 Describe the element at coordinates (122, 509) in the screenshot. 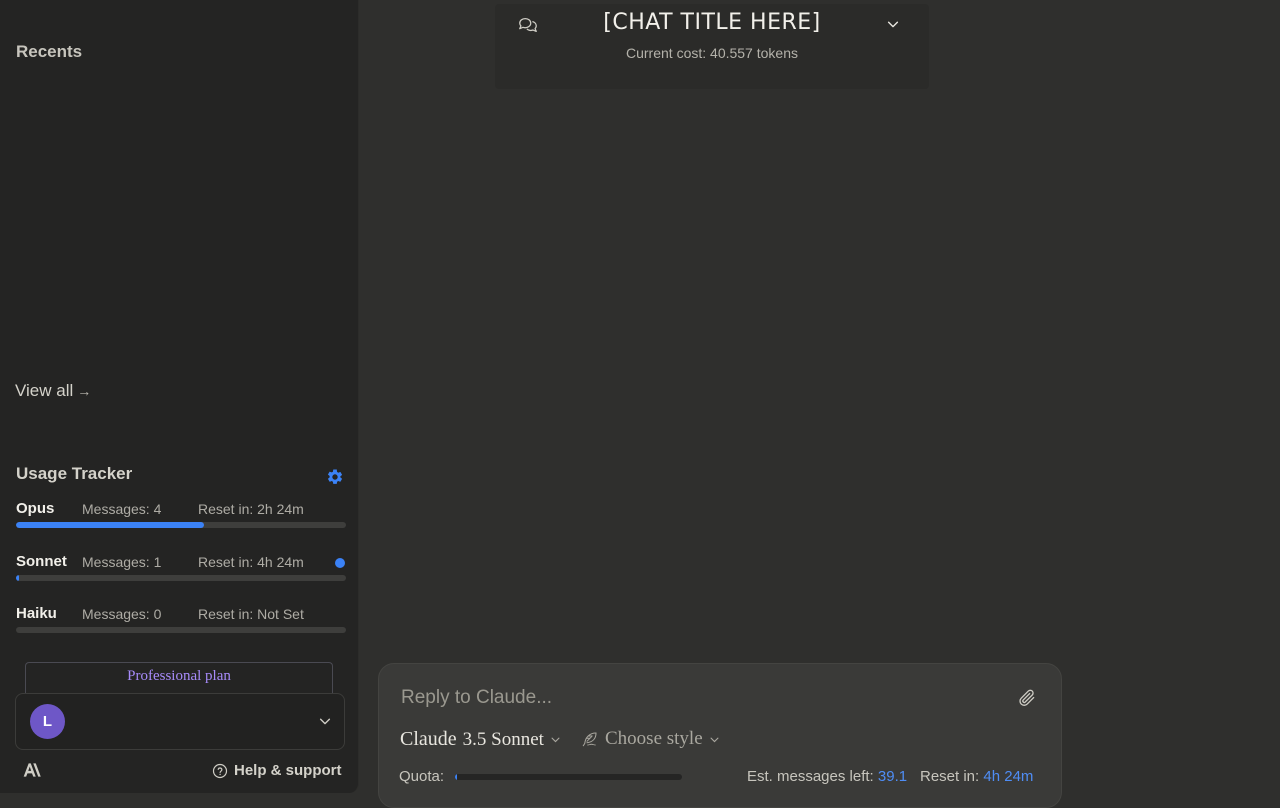

I see `message-count: Messages: 4` at that location.